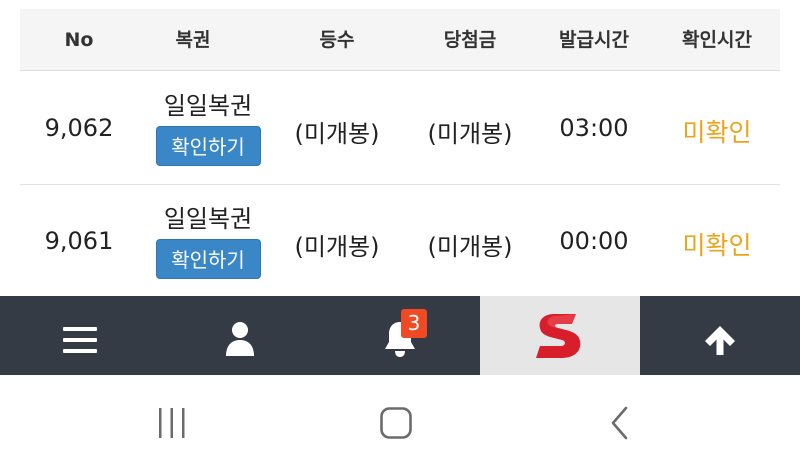  What do you see at coordinates (172, 423) in the screenshot?
I see `recent-apps-icon` at bounding box center [172, 423].